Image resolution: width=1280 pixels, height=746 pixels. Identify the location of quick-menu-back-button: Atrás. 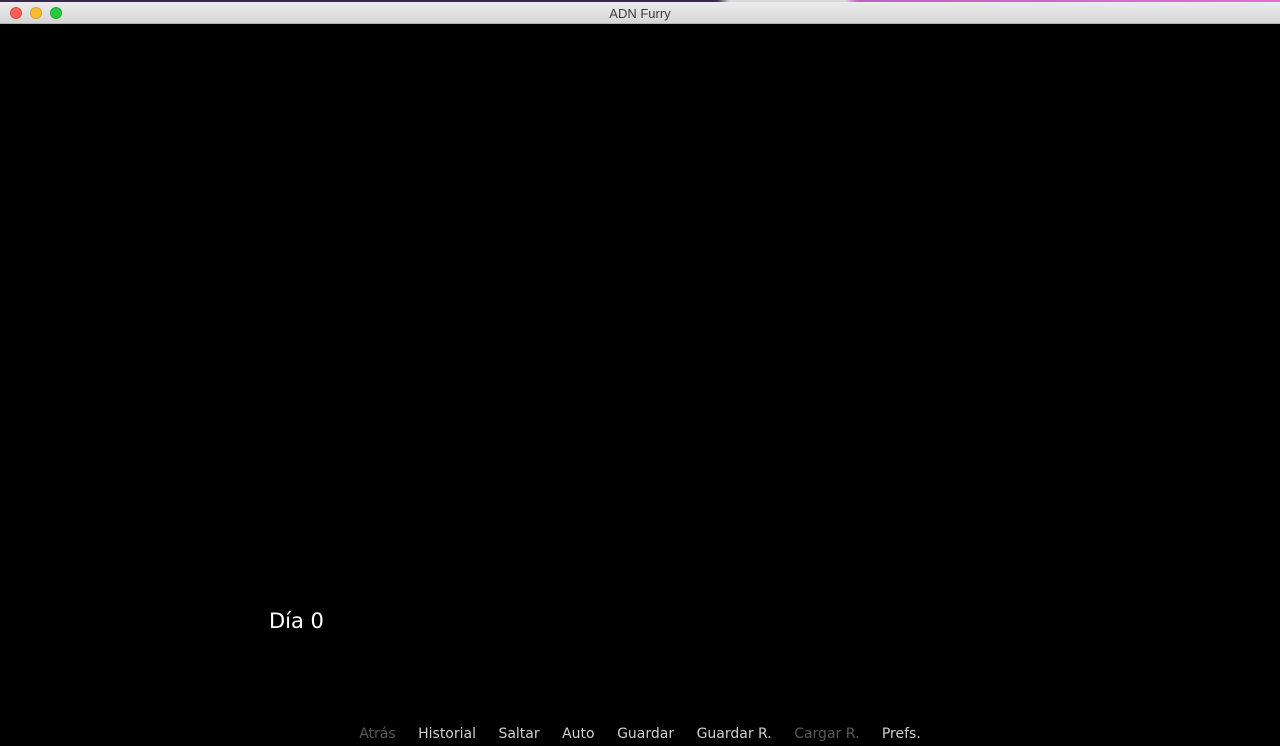
(377, 734).